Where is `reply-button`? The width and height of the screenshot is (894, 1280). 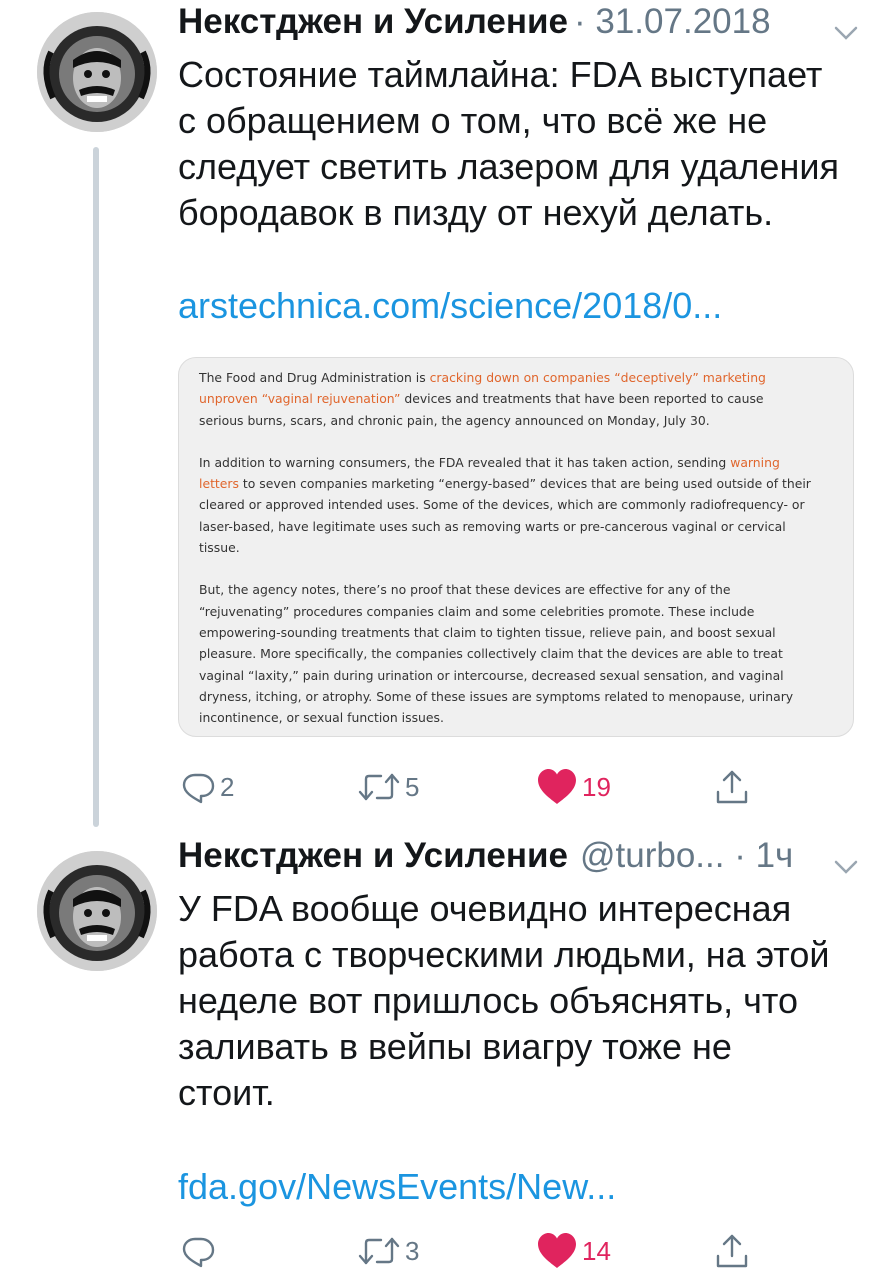 reply-button is located at coordinates (200, 1251).